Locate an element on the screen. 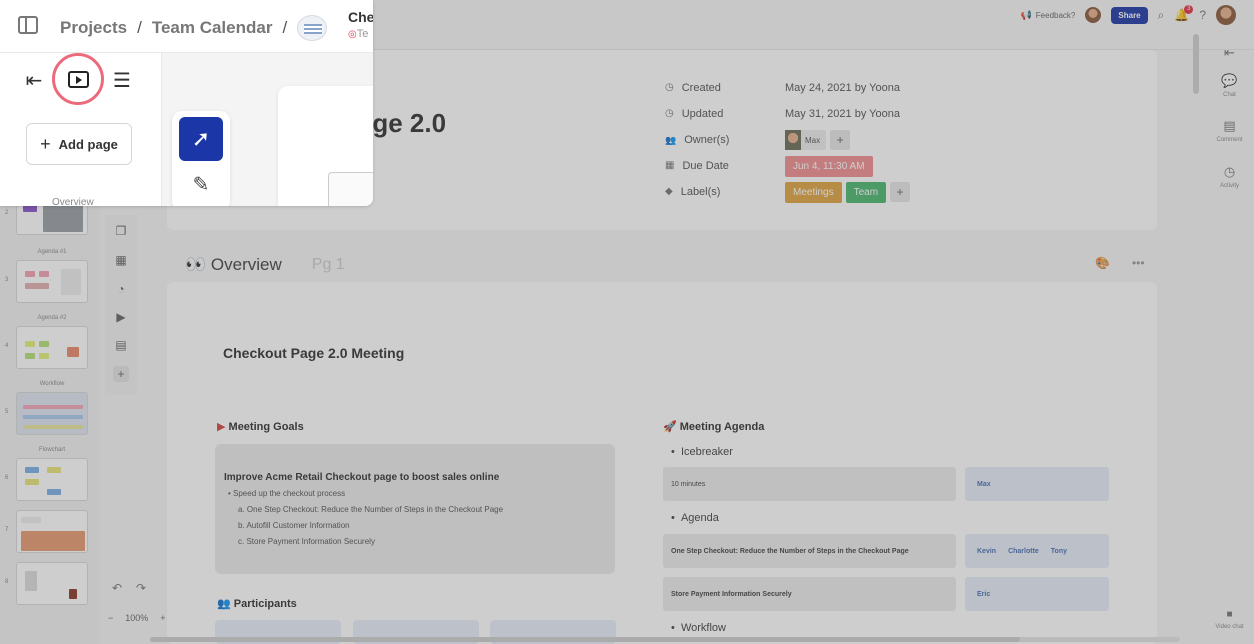  popup-pages-panel: ⇤ ☰ + Add page Overview is located at coordinates (81, 129).